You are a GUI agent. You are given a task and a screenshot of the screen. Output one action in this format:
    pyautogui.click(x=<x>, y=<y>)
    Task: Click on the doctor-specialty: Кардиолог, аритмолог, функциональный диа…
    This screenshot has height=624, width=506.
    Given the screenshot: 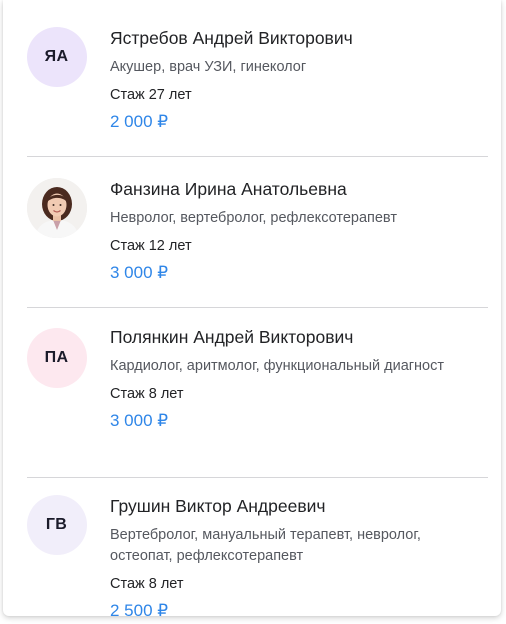 What is the action you would take?
    pyautogui.click(x=277, y=366)
    